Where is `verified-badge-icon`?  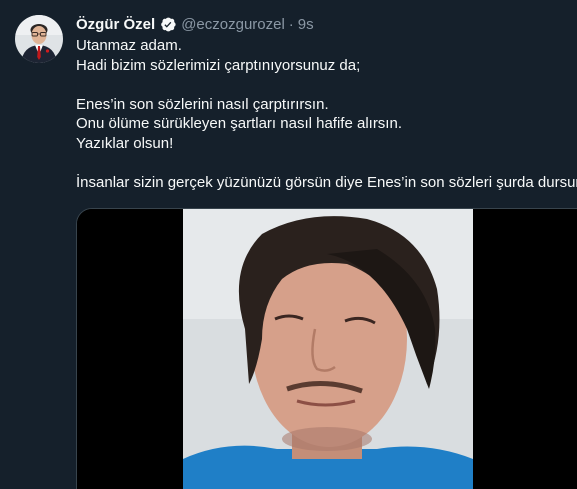
verified-badge-icon is located at coordinates (167, 24).